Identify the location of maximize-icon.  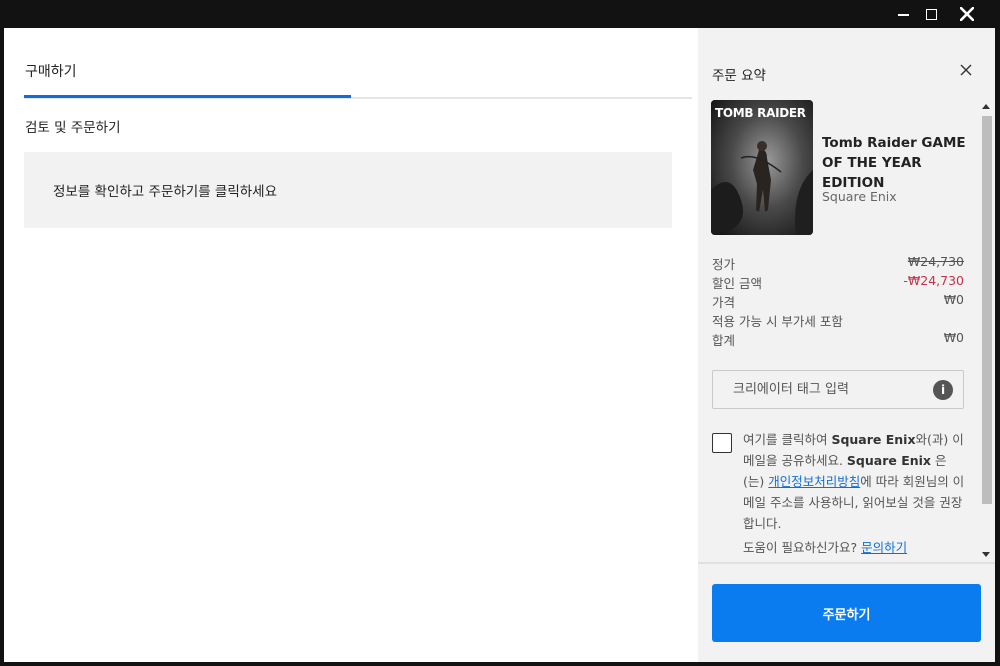
(931, 14).